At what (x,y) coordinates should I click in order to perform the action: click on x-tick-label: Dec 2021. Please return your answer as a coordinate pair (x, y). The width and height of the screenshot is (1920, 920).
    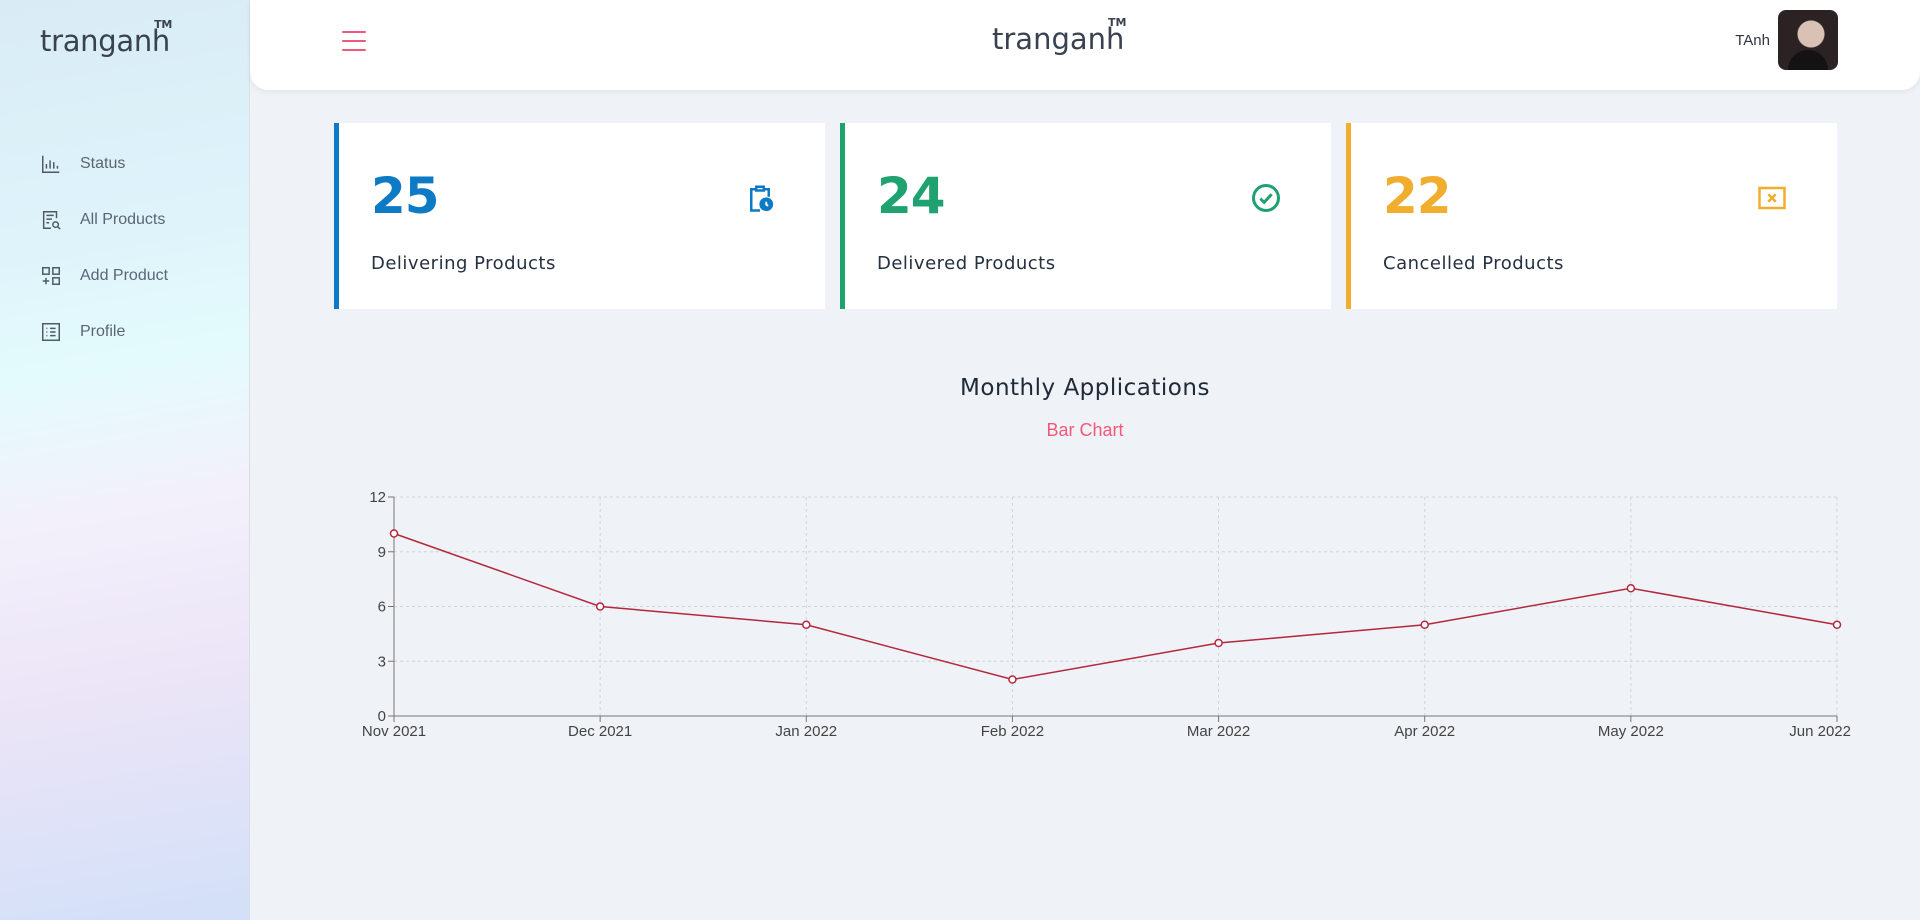
    Looking at the image, I should click on (600, 731).